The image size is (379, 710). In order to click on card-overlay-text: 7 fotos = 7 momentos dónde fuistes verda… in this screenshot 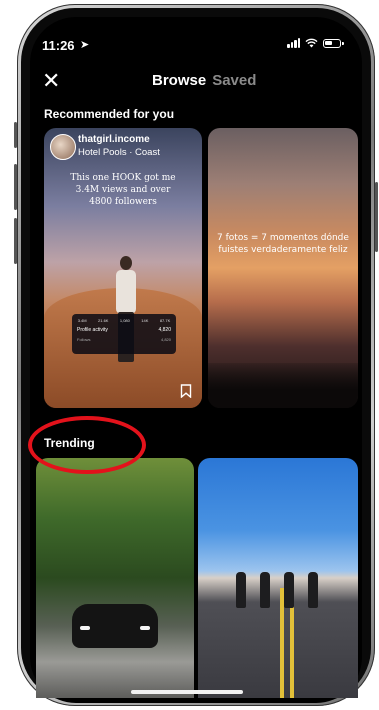, I will do `click(283, 244)`.